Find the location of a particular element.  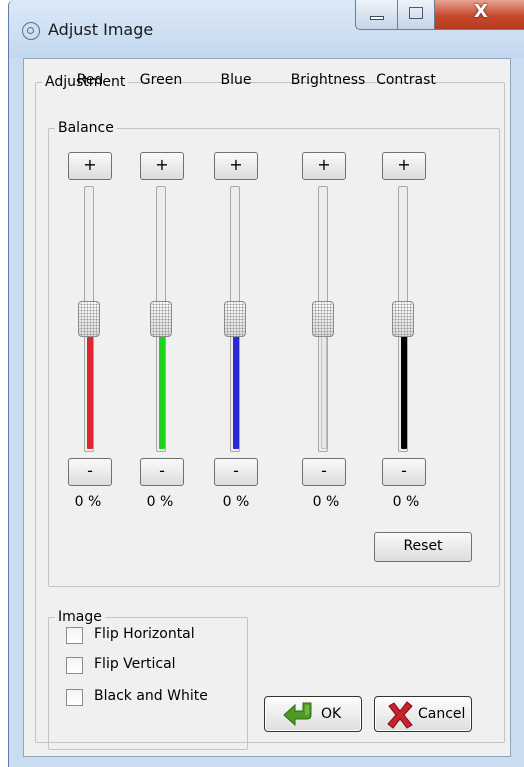

minimize-button is located at coordinates (376, 15).